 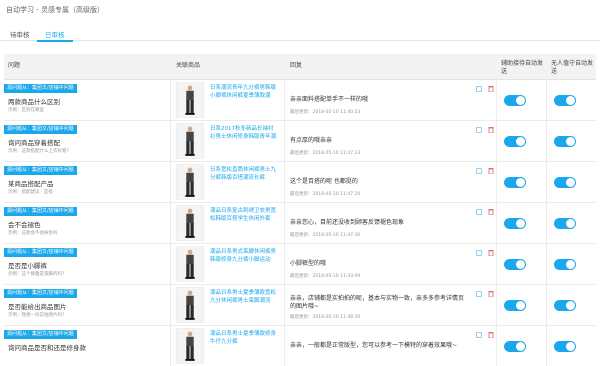 I want to click on tab-pending: 待审核, so click(x=20, y=34).